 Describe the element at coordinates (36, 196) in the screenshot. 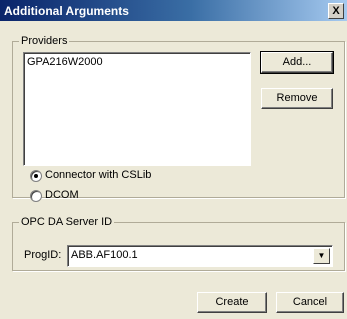

I see `dcom-radio` at that location.